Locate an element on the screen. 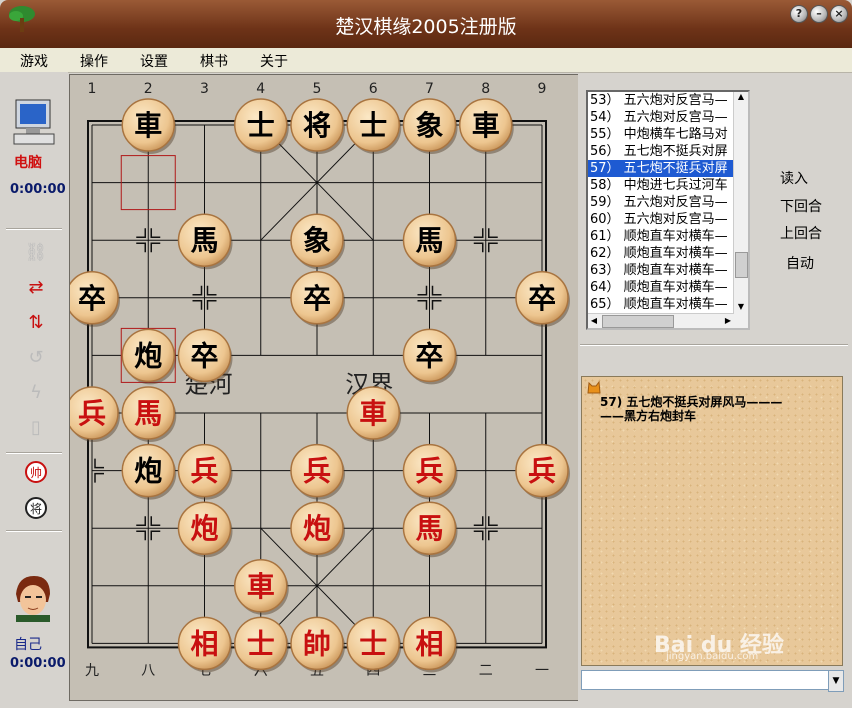 The height and width of the screenshot is (708, 852). comment-combo-input is located at coordinates (705, 680).